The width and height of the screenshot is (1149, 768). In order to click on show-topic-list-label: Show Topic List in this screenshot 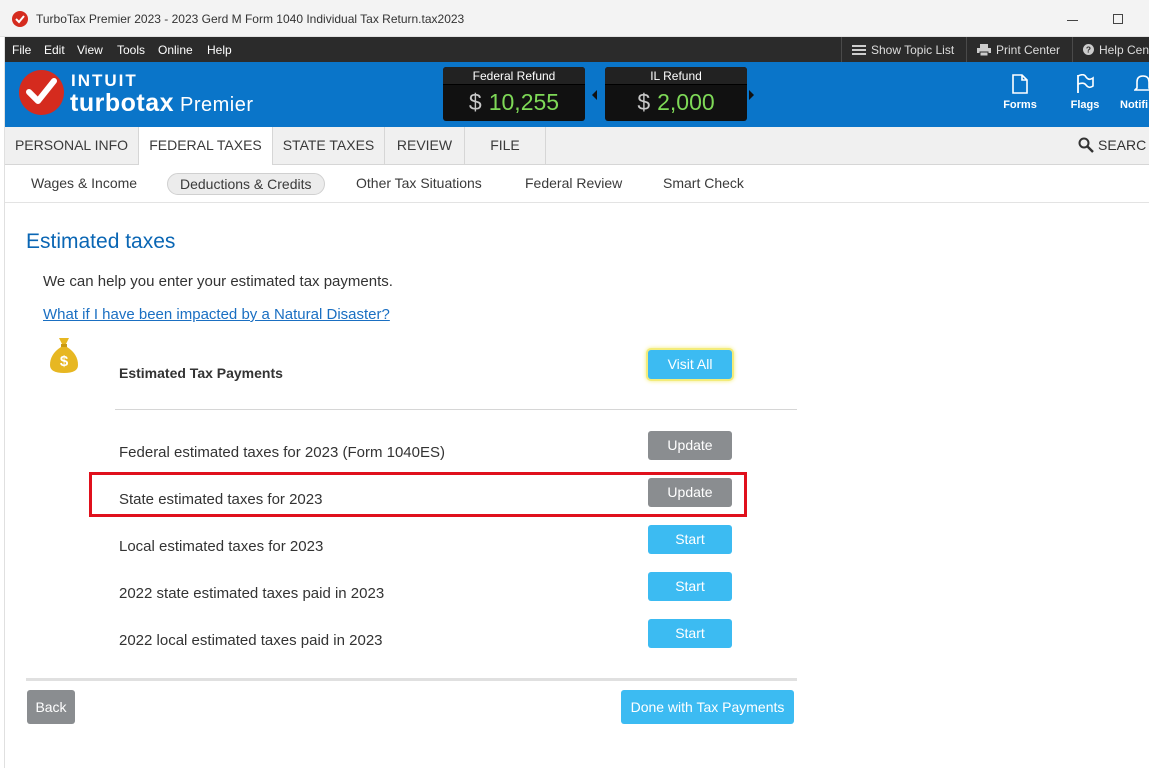, I will do `click(913, 49)`.